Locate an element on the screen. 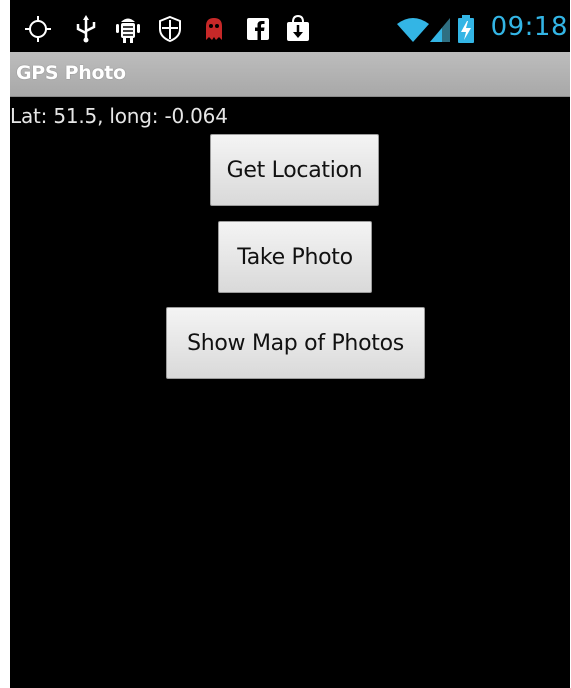 The image size is (571, 688). gps-icon is located at coordinates (38, 29).